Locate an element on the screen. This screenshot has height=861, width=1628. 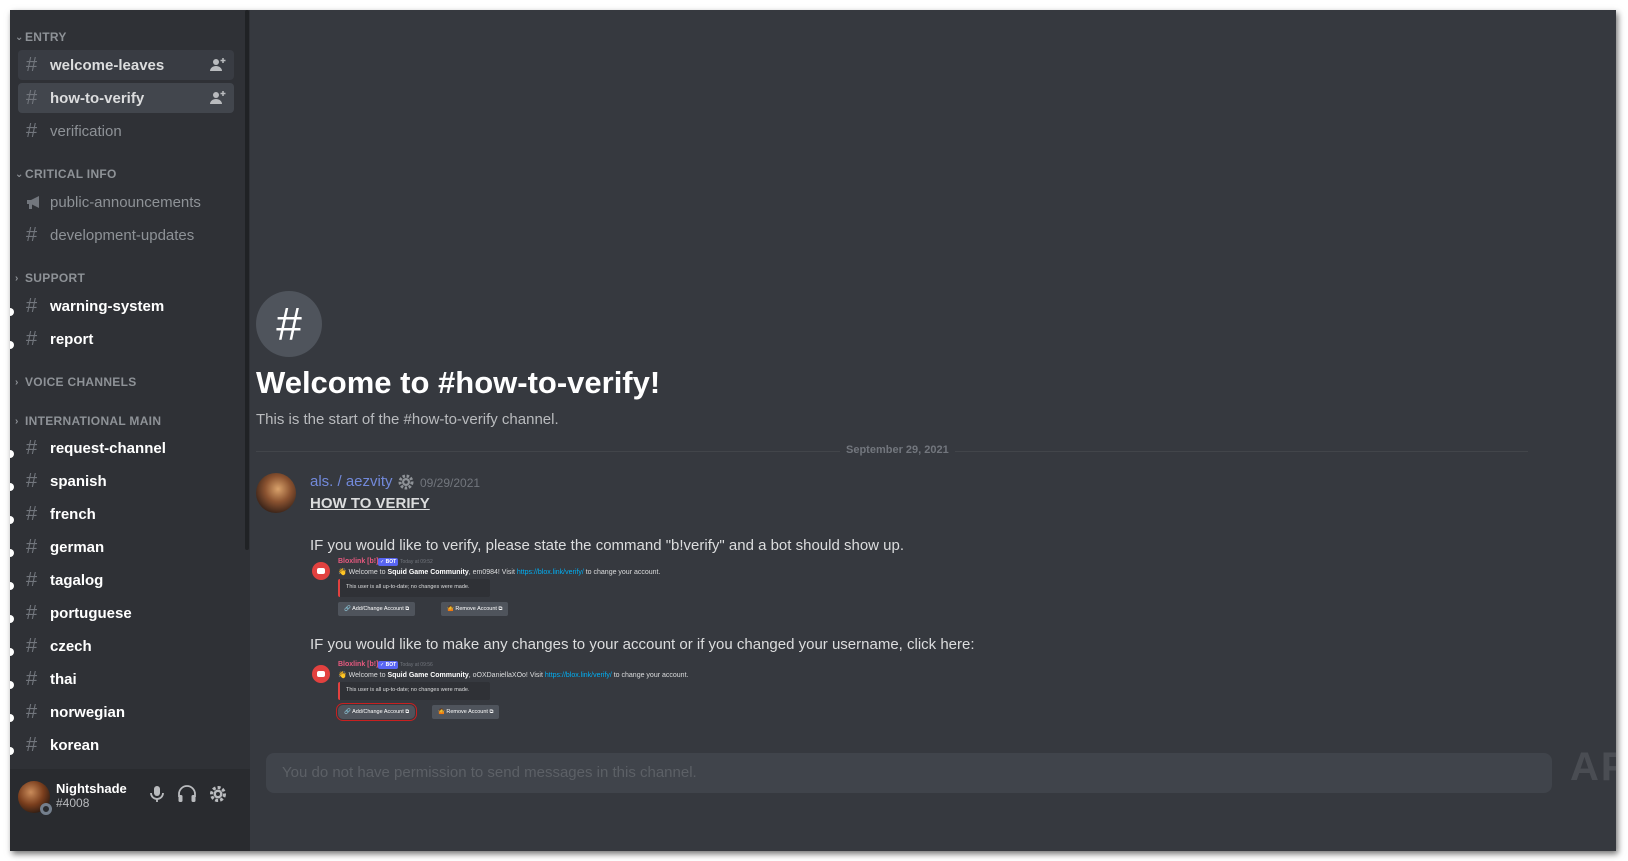
channel-french: # french is located at coordinates (126, 514).